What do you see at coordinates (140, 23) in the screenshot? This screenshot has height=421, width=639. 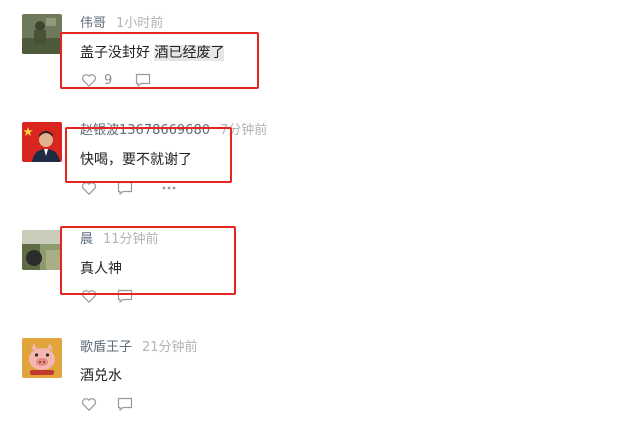 I see `timestamp: 1小时前` at bounding box center [140, 23].